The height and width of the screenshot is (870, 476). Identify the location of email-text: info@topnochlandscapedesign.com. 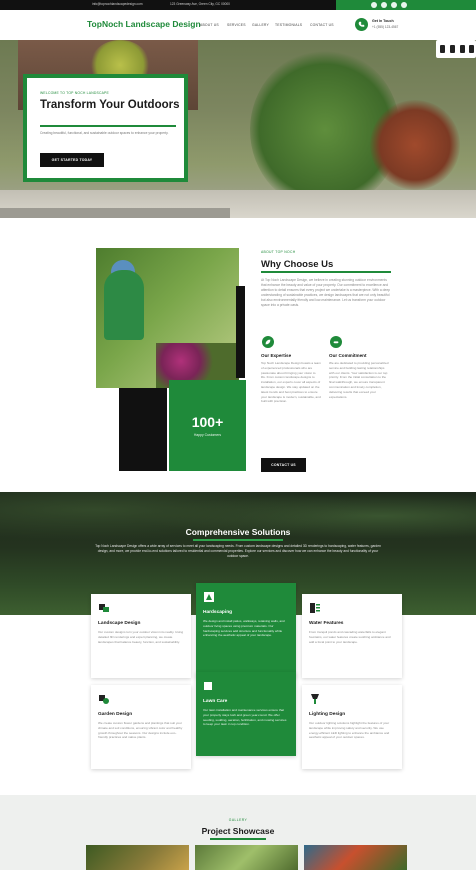
(117, 4).